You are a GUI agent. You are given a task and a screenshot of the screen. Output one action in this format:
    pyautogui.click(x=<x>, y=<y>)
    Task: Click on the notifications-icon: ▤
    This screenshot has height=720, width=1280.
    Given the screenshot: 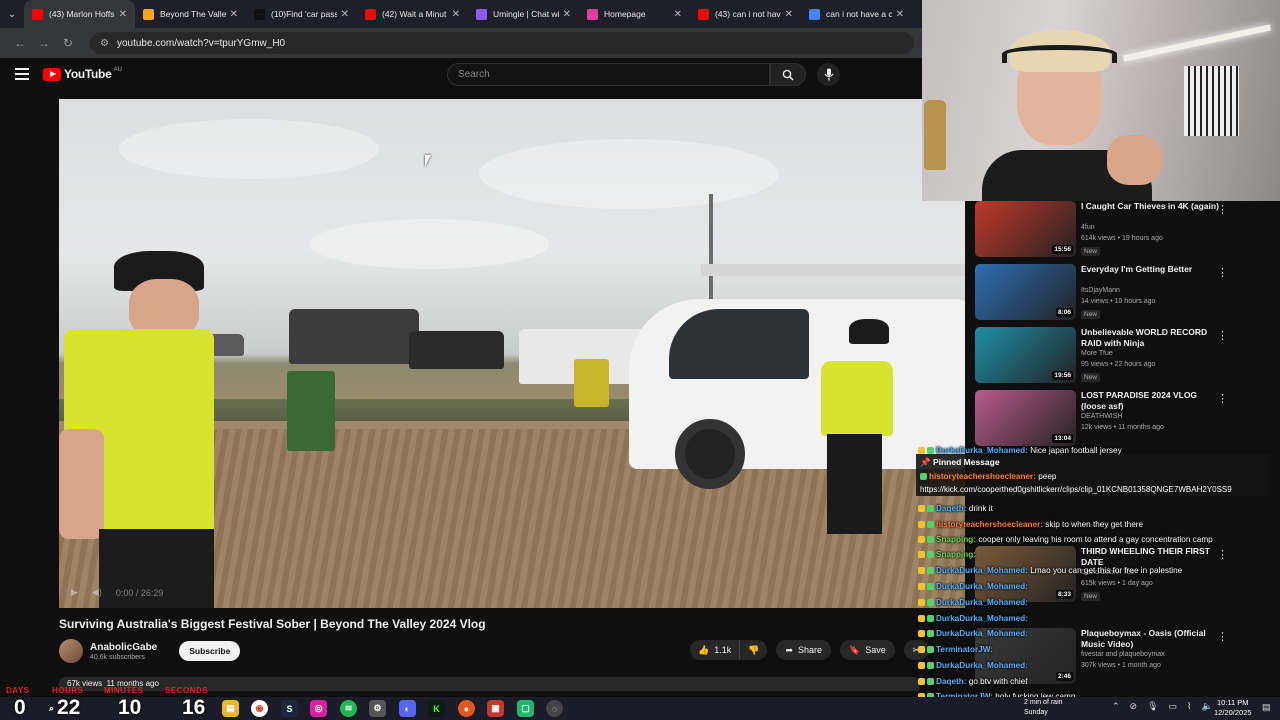 What is the action you would take?
    pyautogui.click(x=1266, y=707)
    